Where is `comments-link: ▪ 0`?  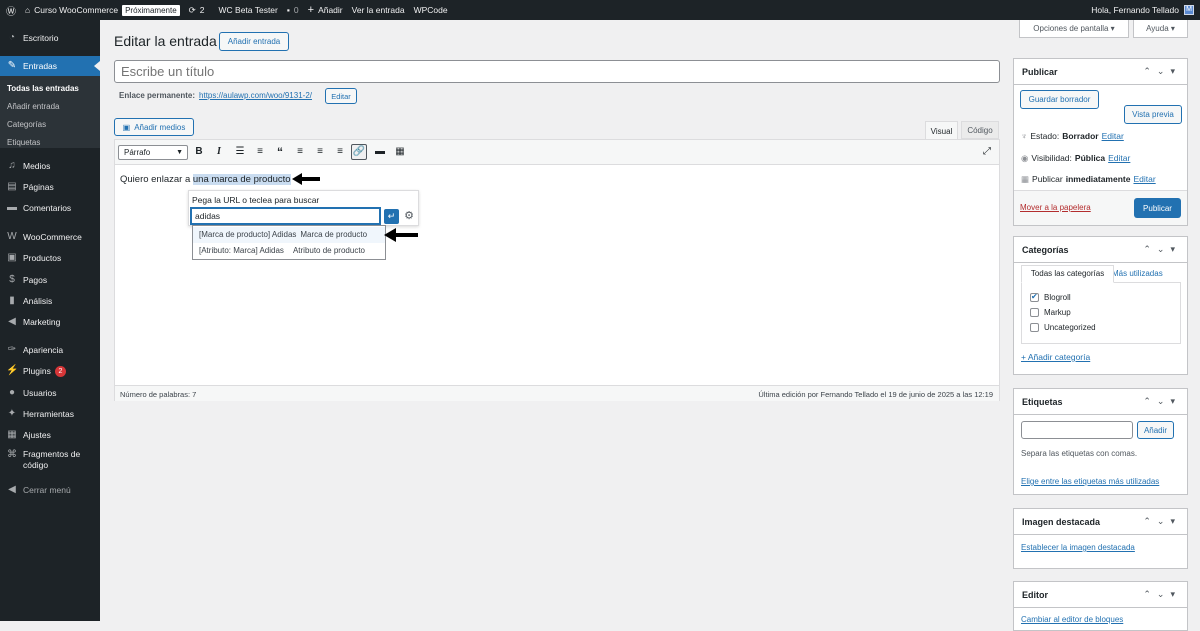
comments-link: ▪ 0 is located at coordinates (293, 10).